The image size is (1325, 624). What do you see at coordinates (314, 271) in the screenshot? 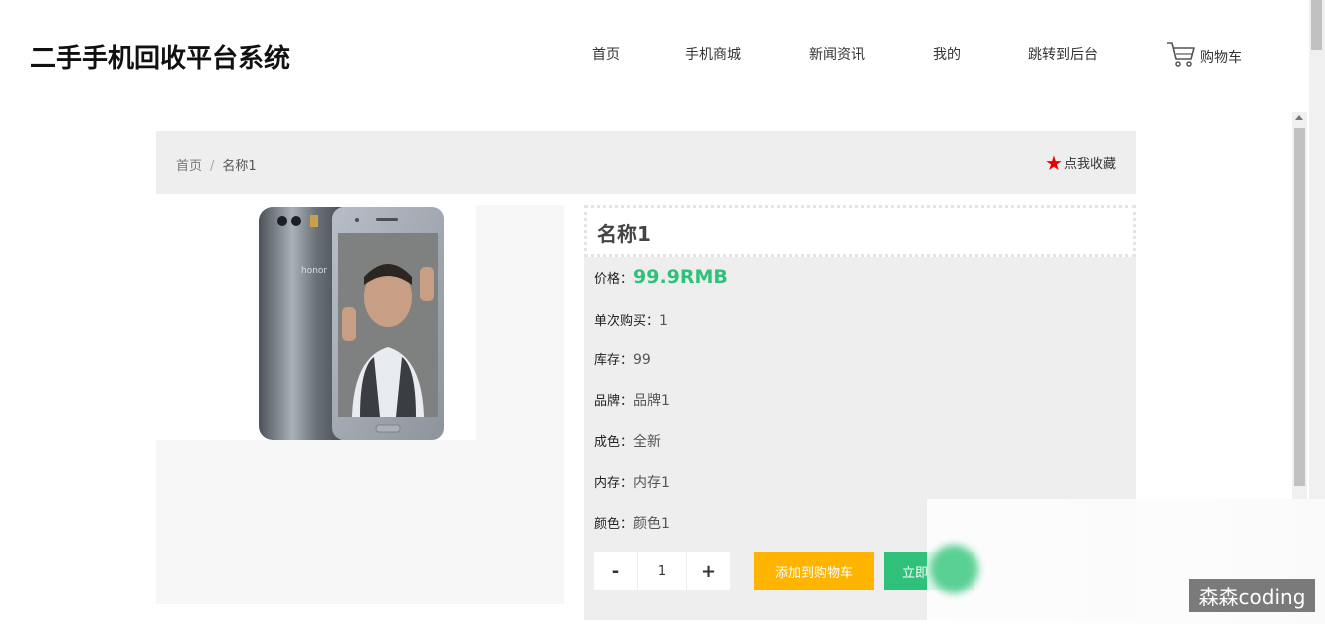
I see `svg-text: honor` at bounding box center [314, 271].